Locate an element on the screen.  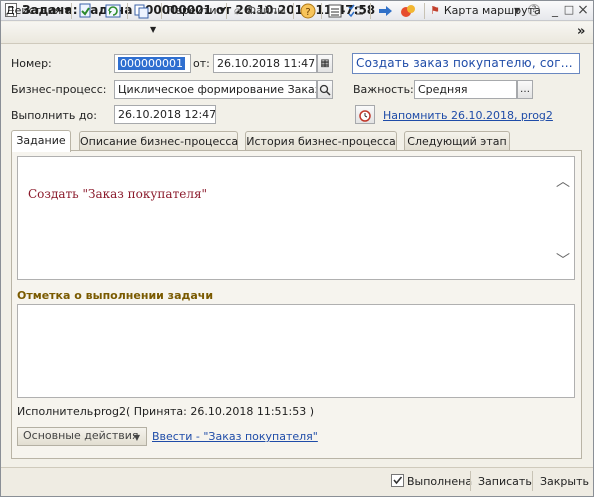
due-field: 26.10.2018 12:47 is located at coordinates (165, 114).